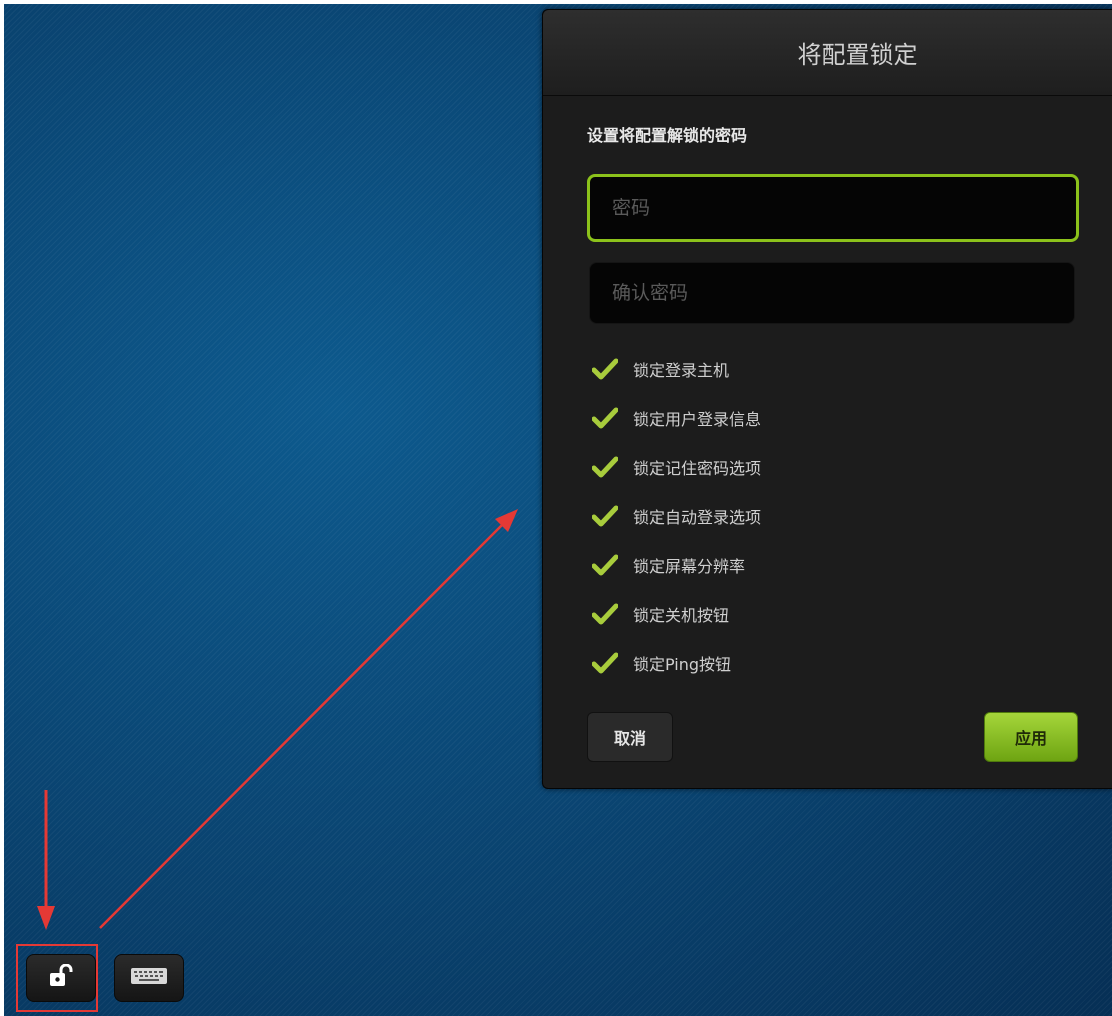 The width and height of the screenshot is (1112, 1016). I want to click on annotation-arrow-down, so click(46, 860).